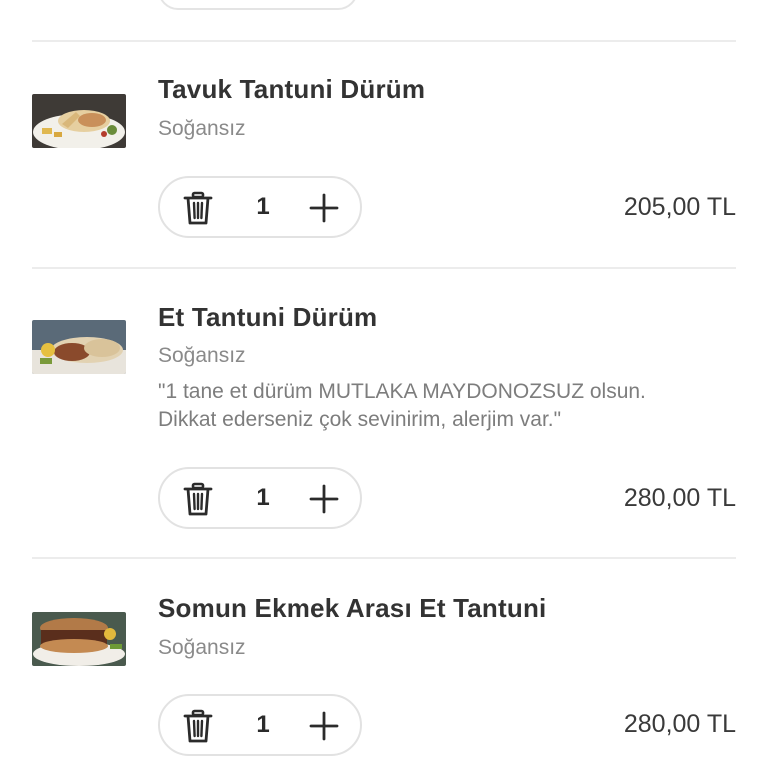 The width and height of the screenshot is (768, 768). What do you see at coordinates (268, 317) in the screenshot?
I see `item-name: Et Tantuni Dürüm` at bounding box center [268, 317].